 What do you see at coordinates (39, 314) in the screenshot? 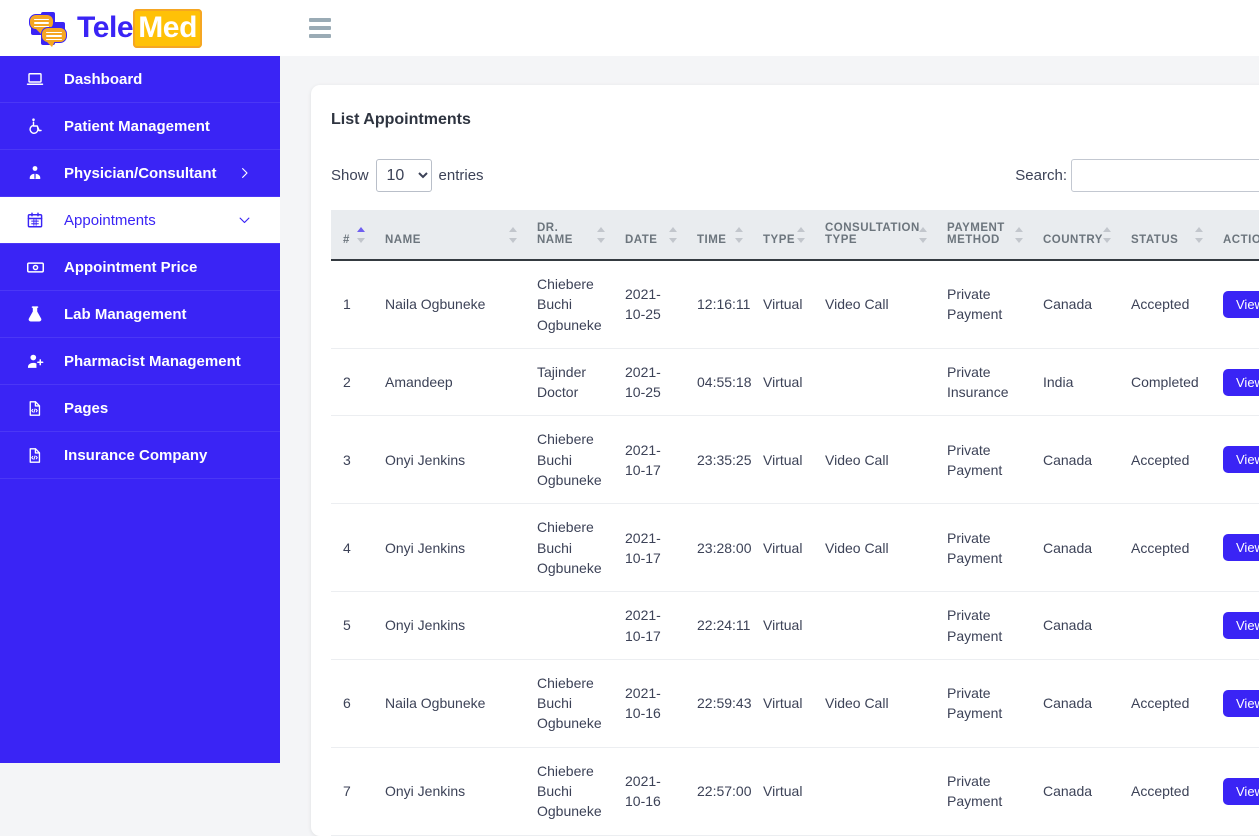
I see `flask-icon` at bounding box center [39, 314].